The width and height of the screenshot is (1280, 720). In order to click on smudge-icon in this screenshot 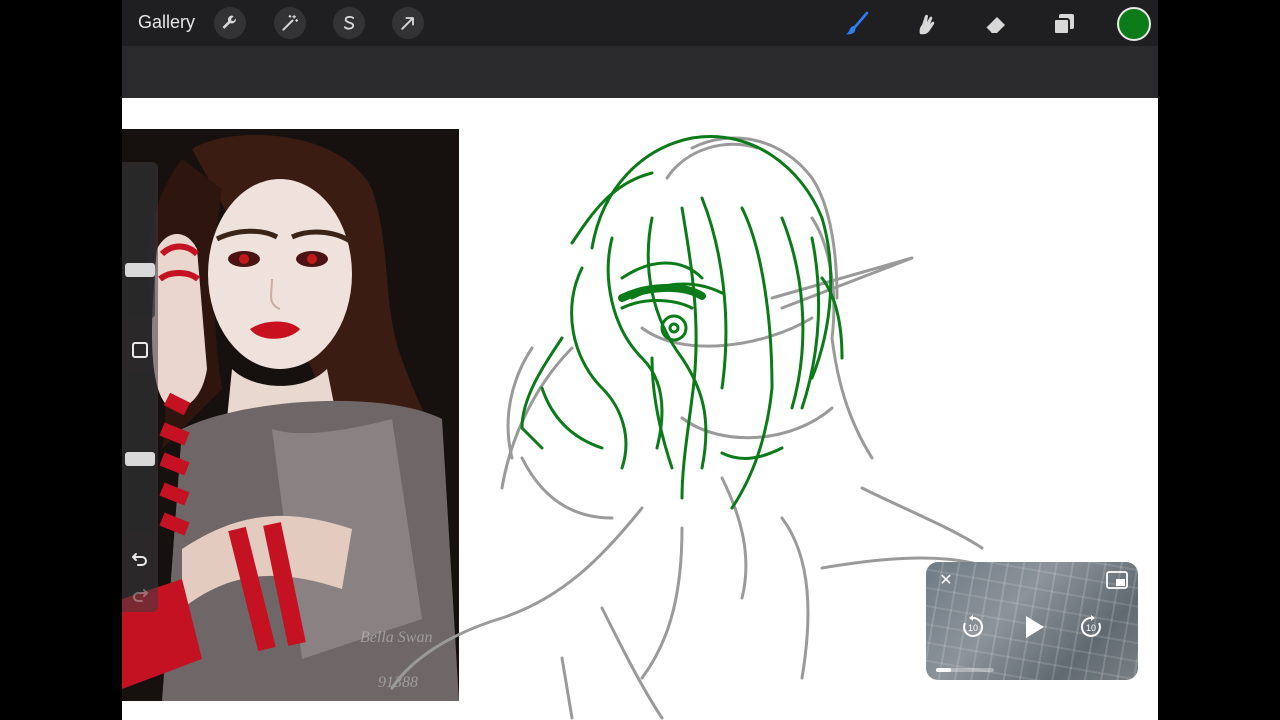, I will do `click(925, 24)`.